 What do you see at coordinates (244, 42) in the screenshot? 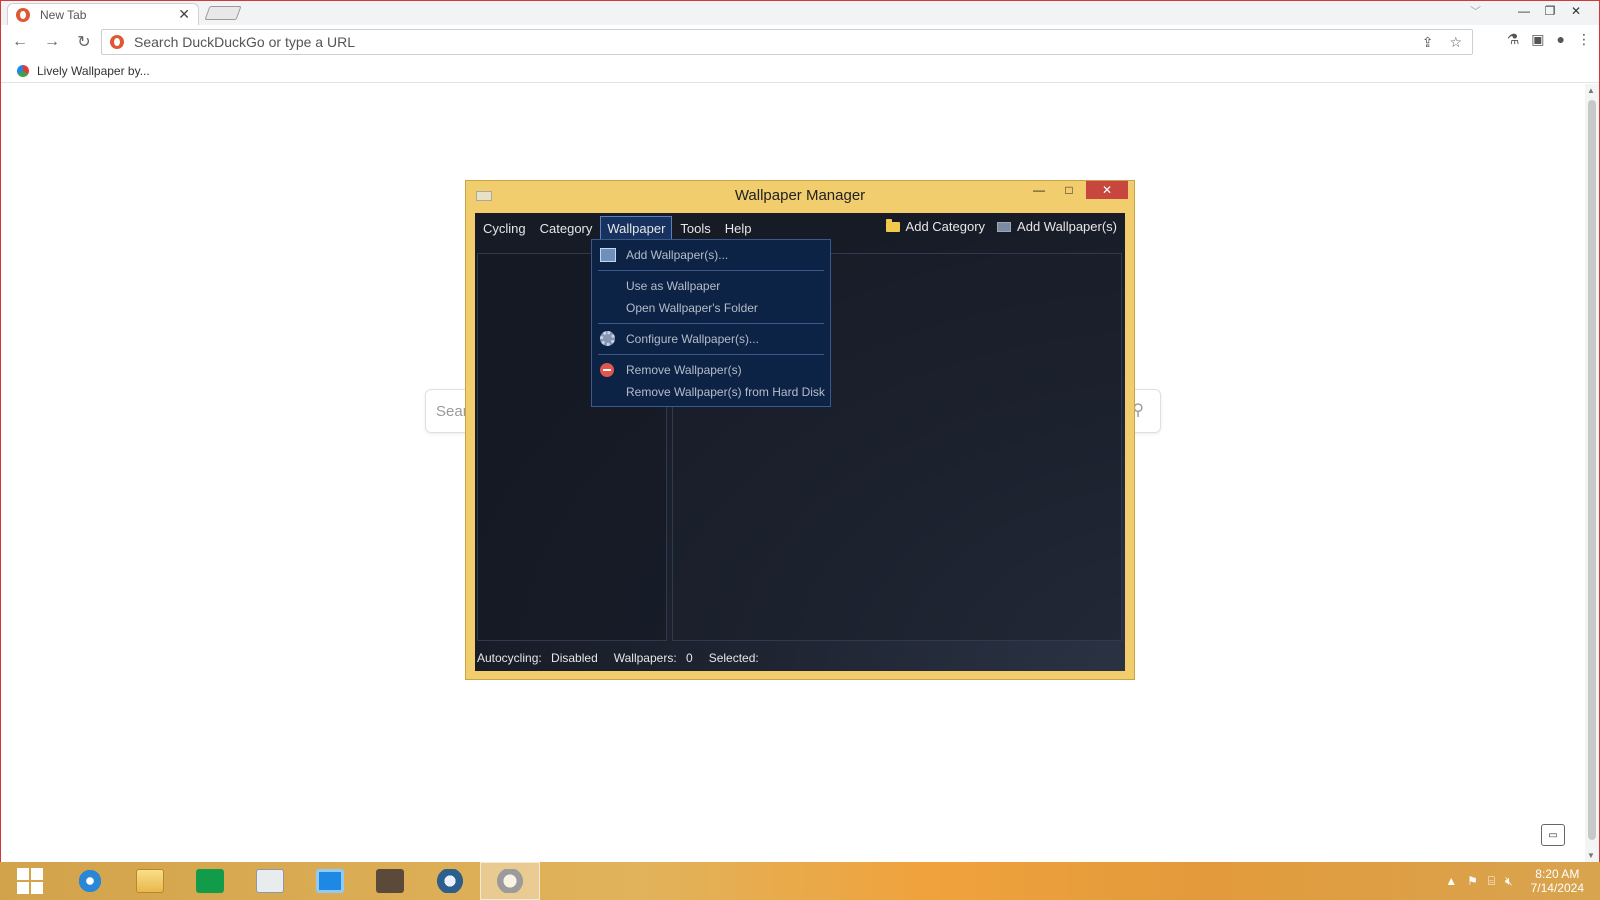
I see `address-bar-placeholder: Search DuckDuckGo or type a URL` at bounding box center [244, 42].